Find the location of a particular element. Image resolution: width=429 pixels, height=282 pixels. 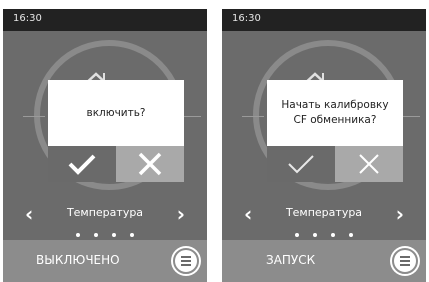

bottom-bar: ЗАПУСК is located at coordinates (324, 261).